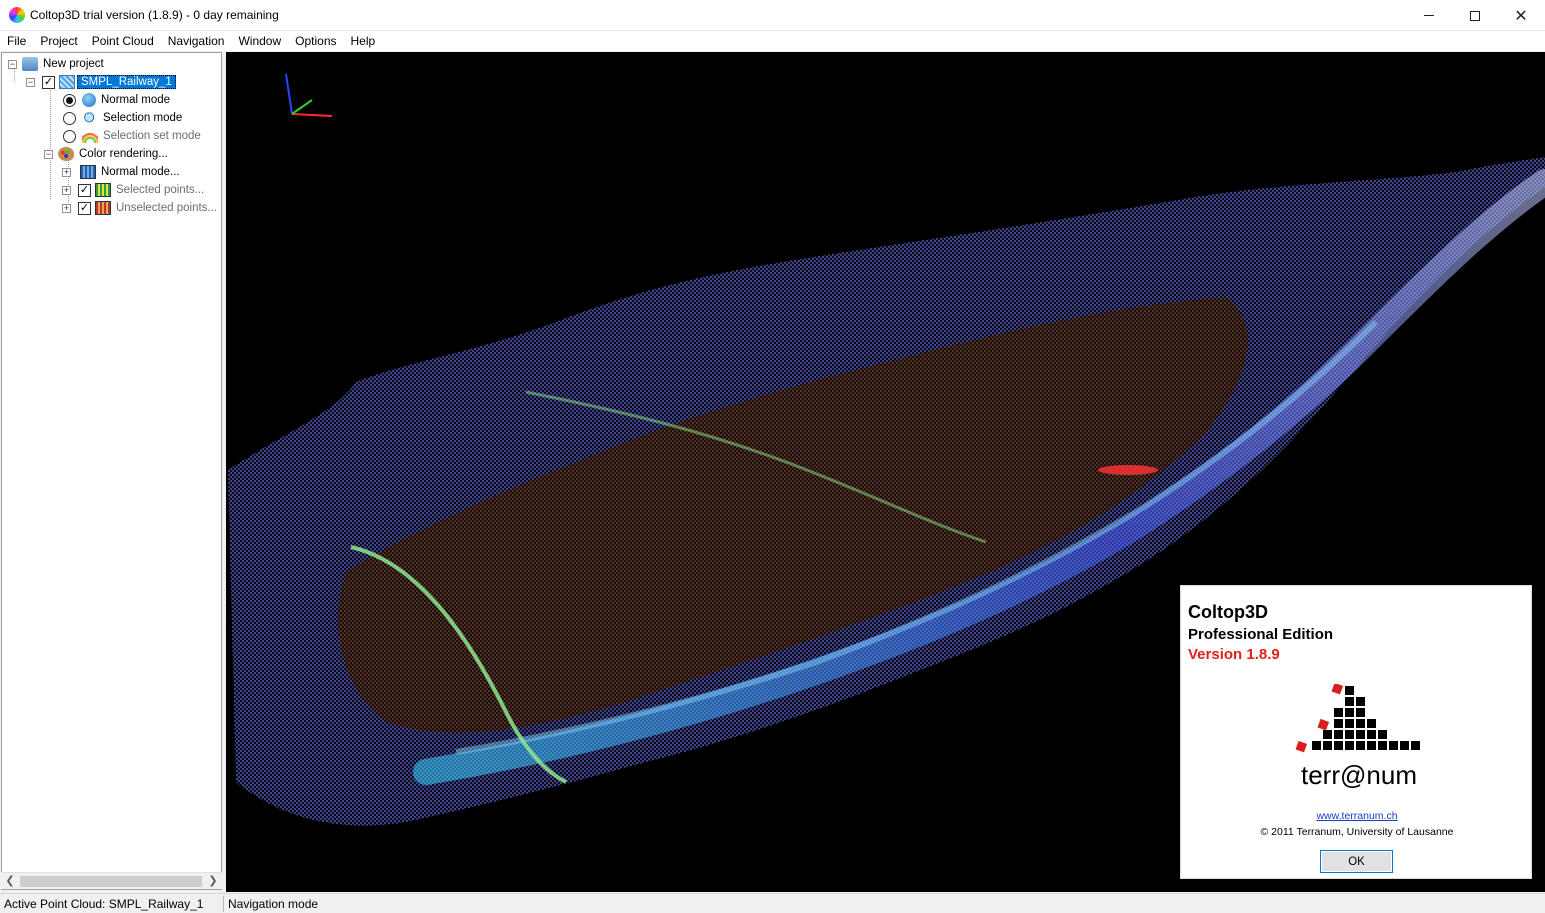 The image size is (1545, 913). What do you see at coordinates (1359, 775) in the screenshot?
I see `logo-text: terr@num` at bounding box center [1359, 775].